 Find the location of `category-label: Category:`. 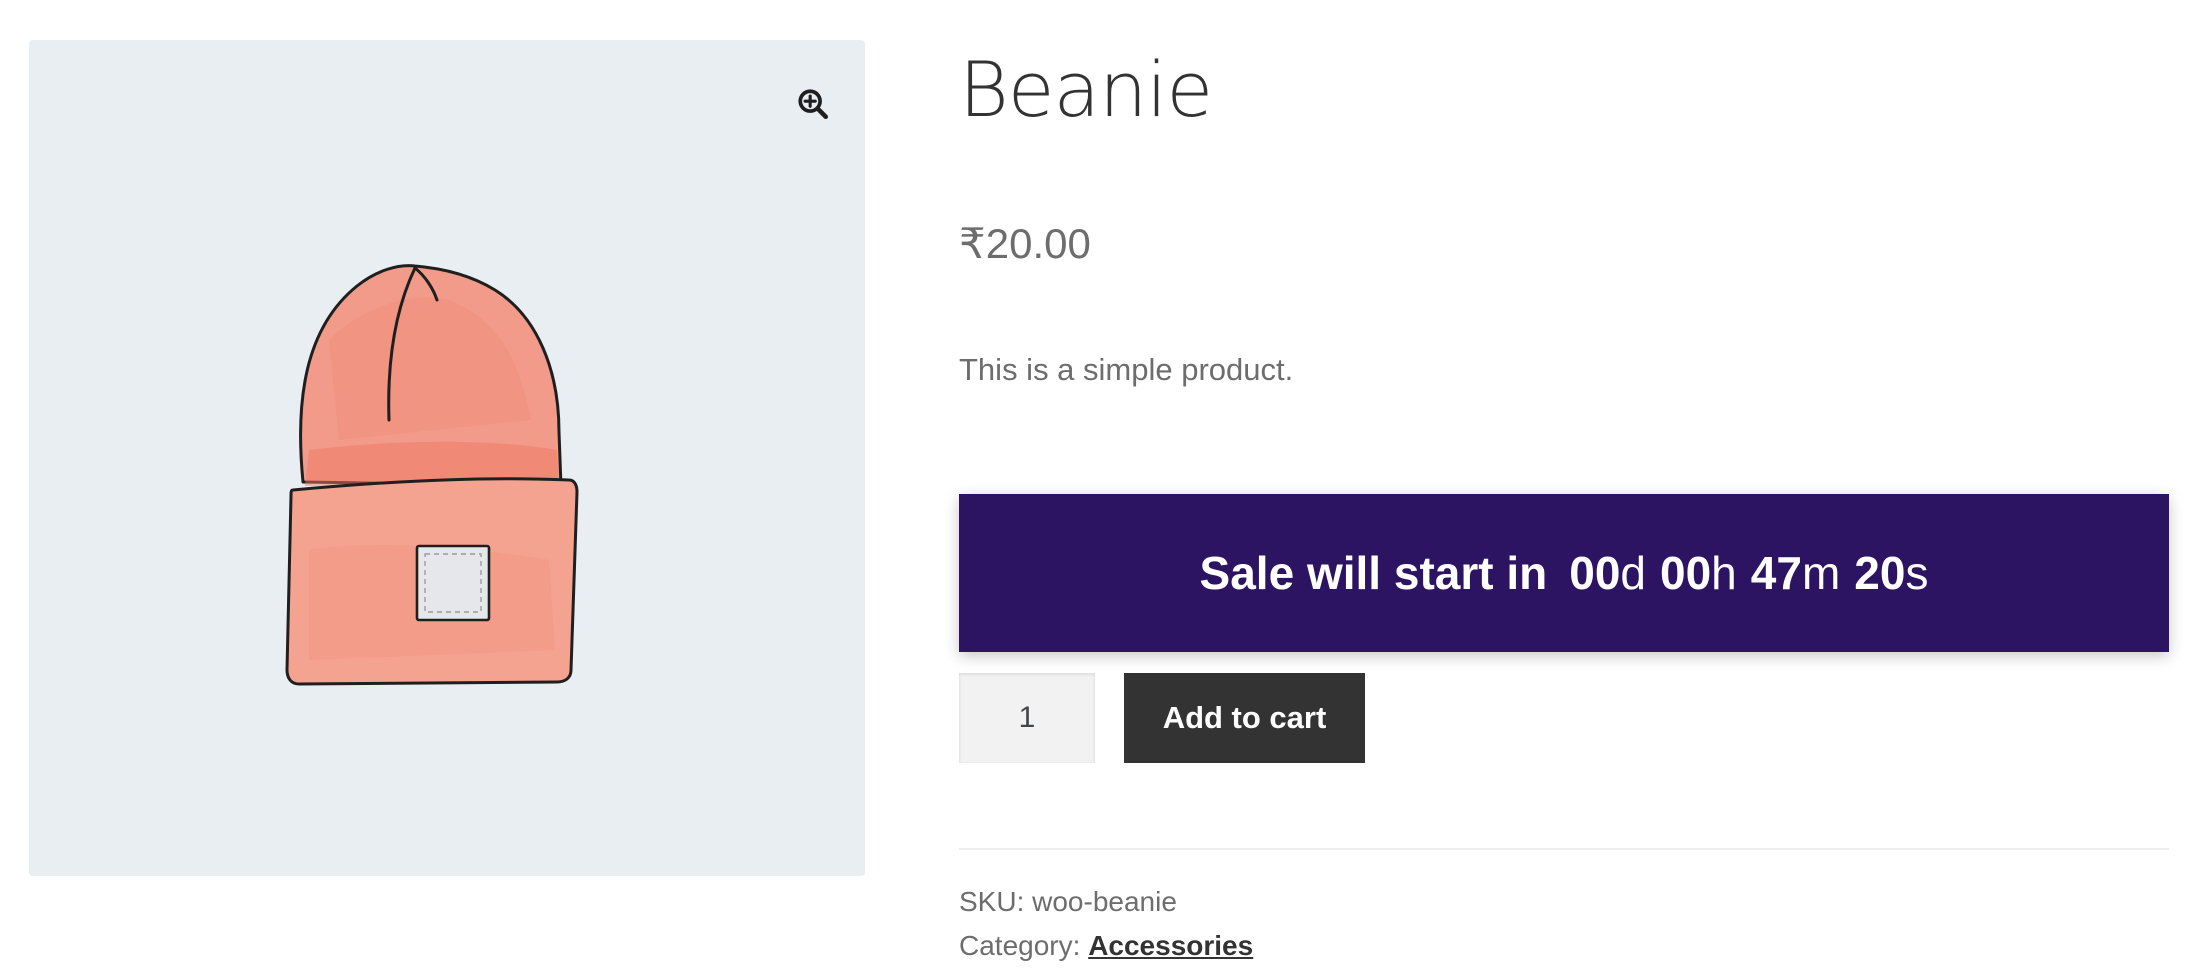

category-label: Category: is located at coordinates (1020, 945).